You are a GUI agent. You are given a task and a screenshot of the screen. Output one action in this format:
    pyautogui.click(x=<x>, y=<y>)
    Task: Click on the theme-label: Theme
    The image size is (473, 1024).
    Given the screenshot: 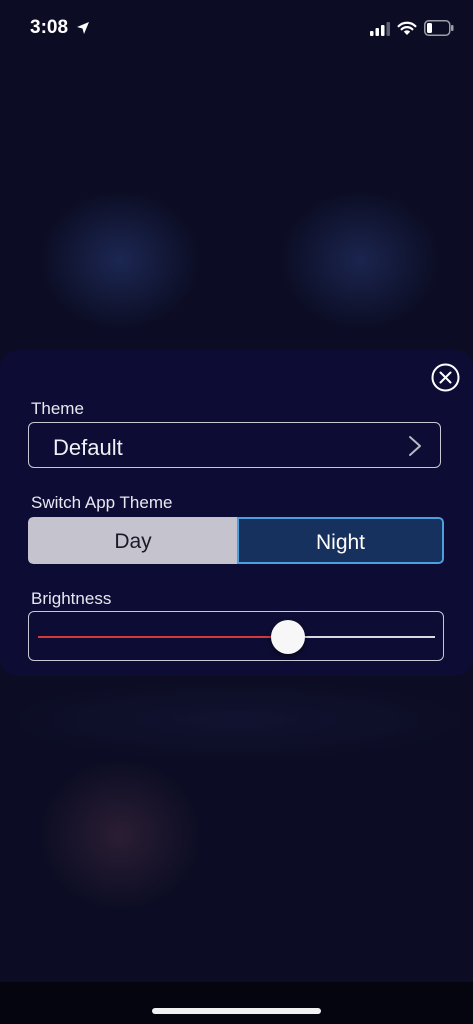 What is the action you would take?
    pyautogui.click(x=57, y=408)
    